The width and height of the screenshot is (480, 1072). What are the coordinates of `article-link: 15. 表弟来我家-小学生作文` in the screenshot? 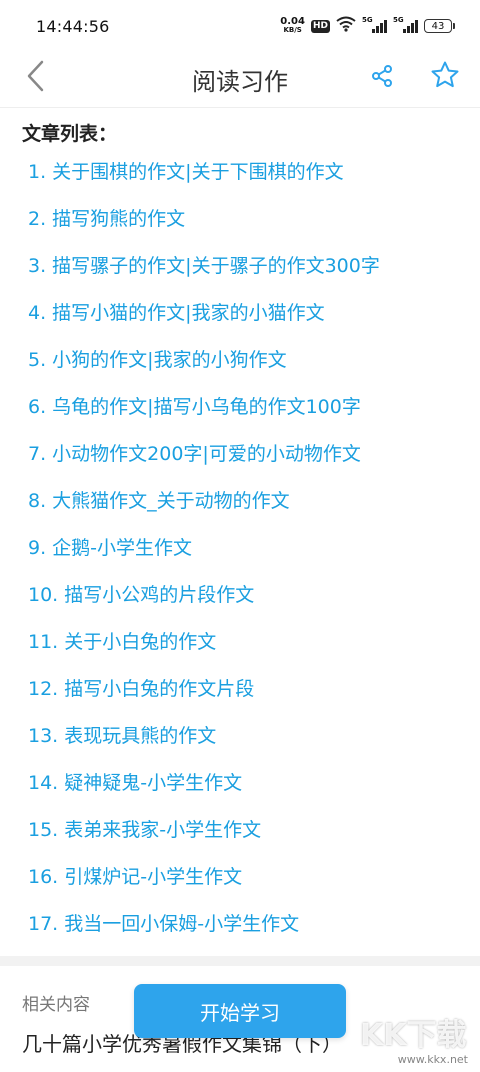 It's located at (254, 830).